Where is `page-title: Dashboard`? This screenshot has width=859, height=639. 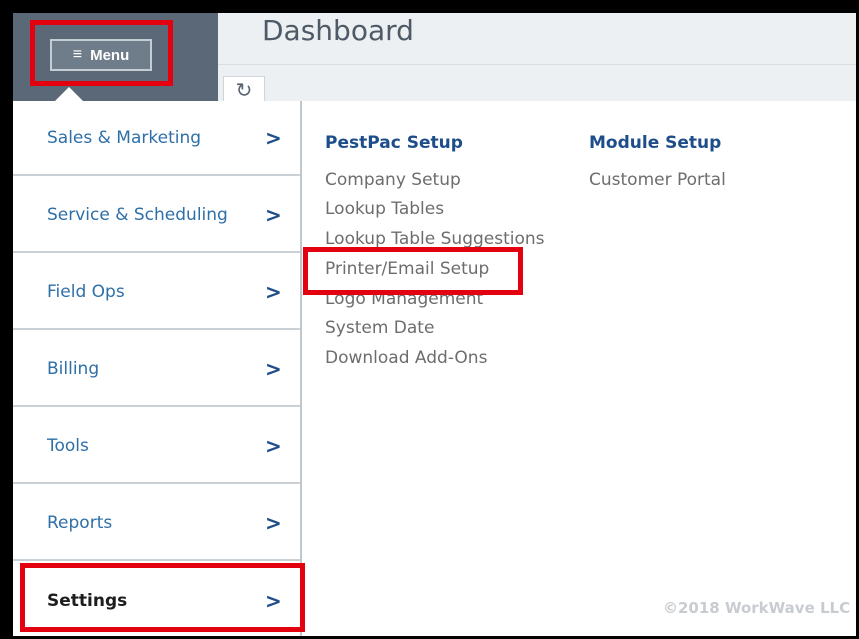
page-title: Dashboard is located at coordinates (338, 30).